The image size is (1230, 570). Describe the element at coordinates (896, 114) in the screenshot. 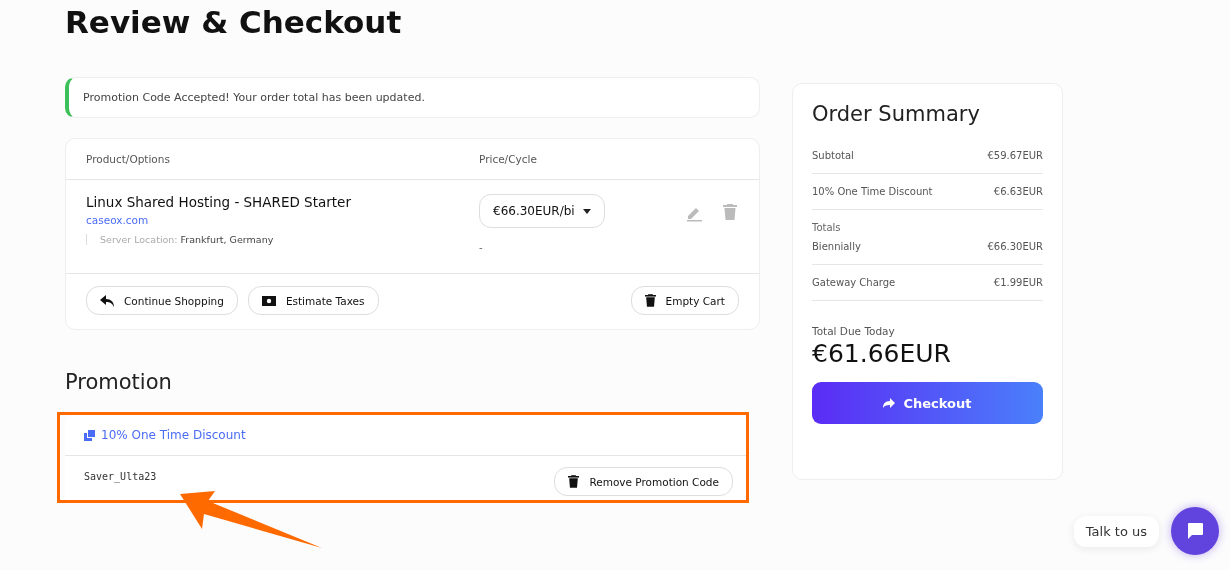

I see `summary-title: Order Summary` at that location.